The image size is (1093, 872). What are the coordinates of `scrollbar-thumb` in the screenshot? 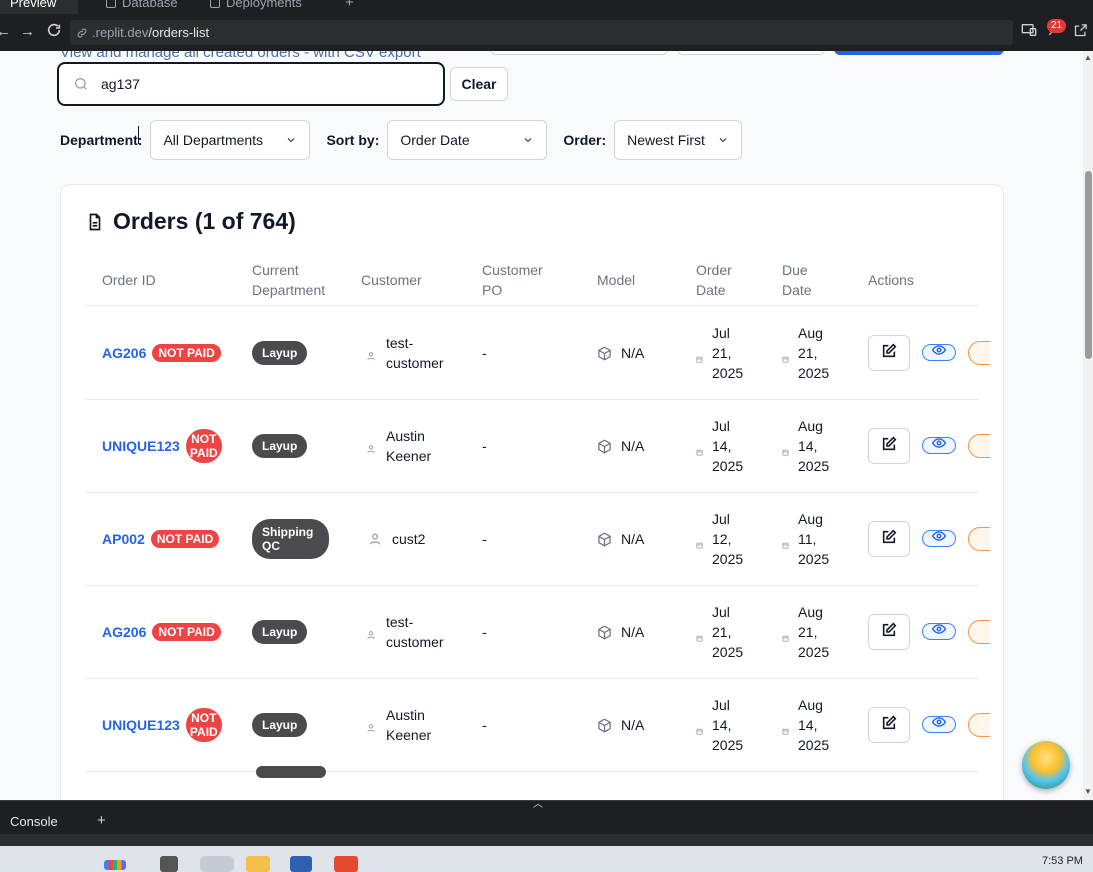 It's located at (1088, 265).